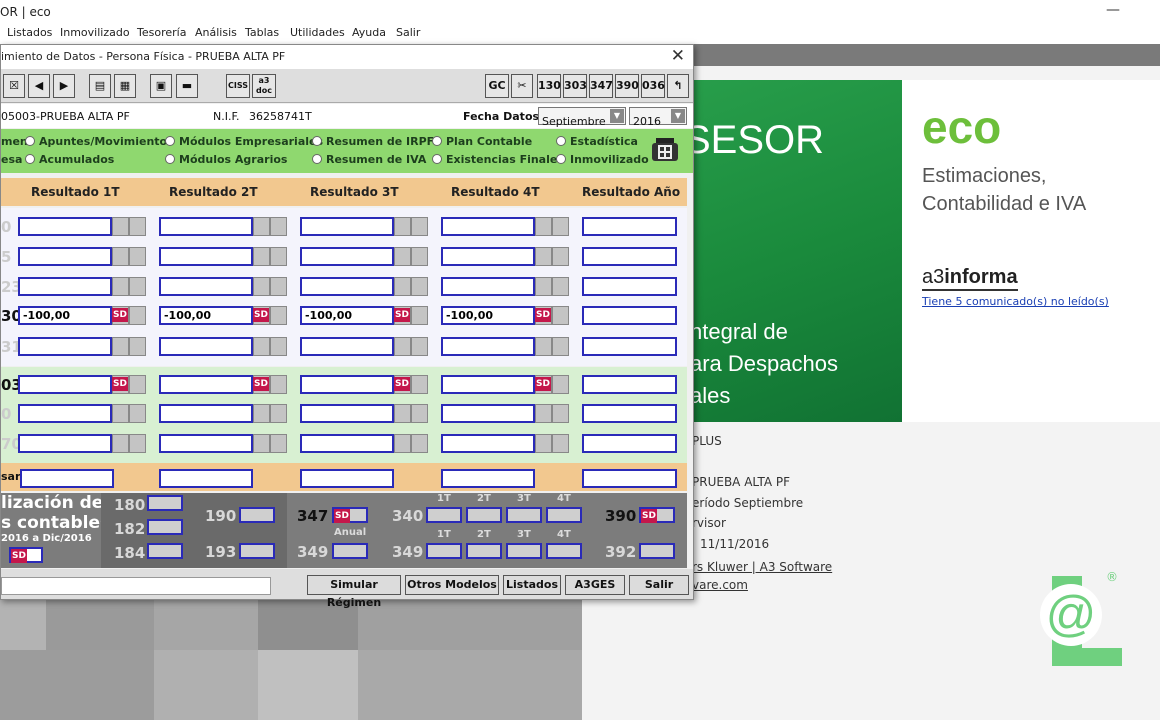 This screenshot has height=720, width=1160. I want to click on m349-4t-box, so click(564, 551).